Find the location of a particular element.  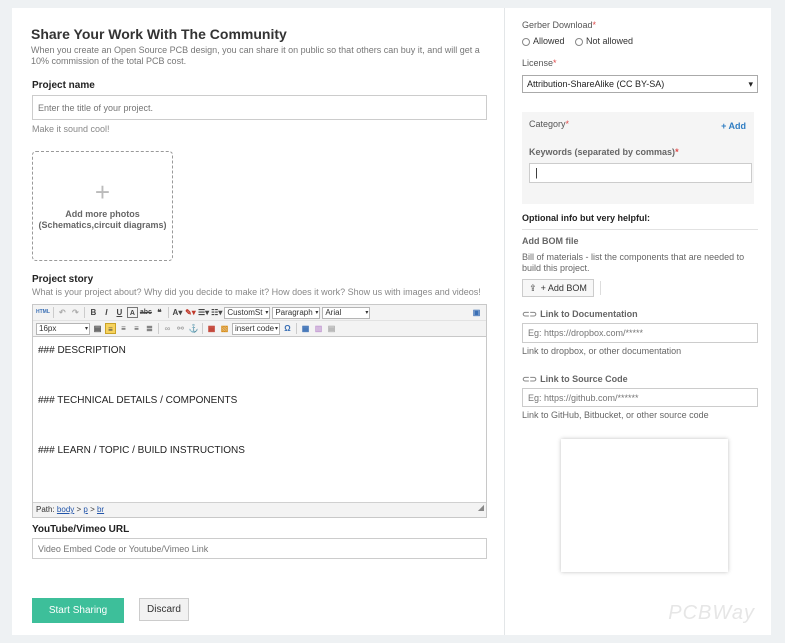

project-story-label: Project story is located at coordinates (63, 279).